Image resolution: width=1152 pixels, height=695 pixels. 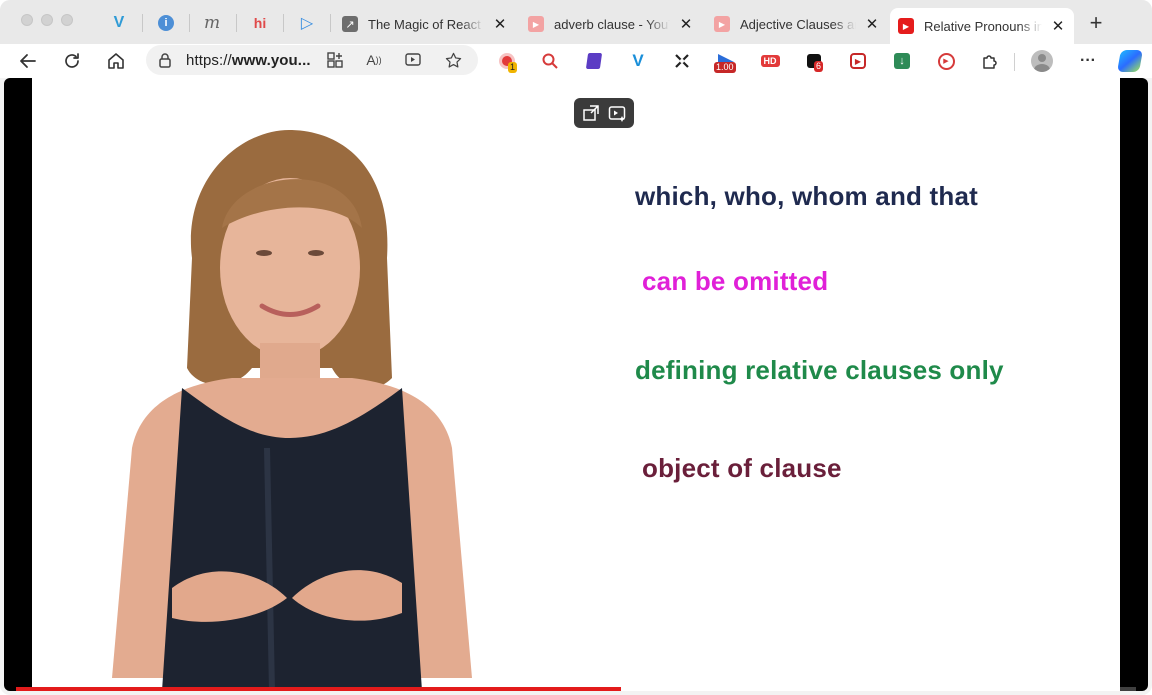 I want to click on search-extension, so click(x=550, y=61).